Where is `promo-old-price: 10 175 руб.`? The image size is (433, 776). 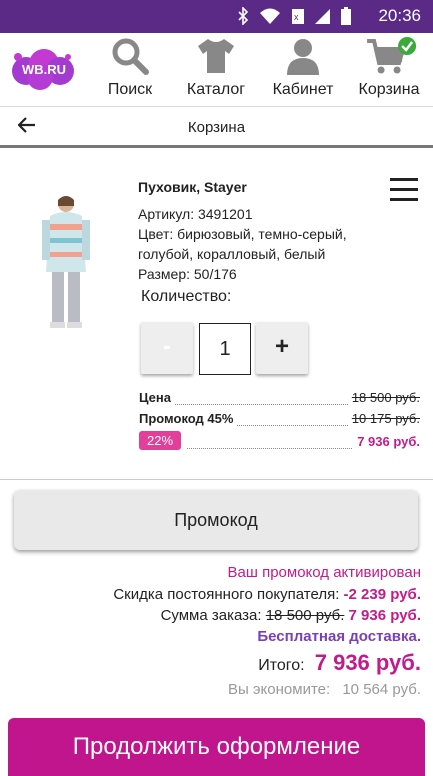 promo-old-price: 10 175 руб. is located at coordinates (383, 418).